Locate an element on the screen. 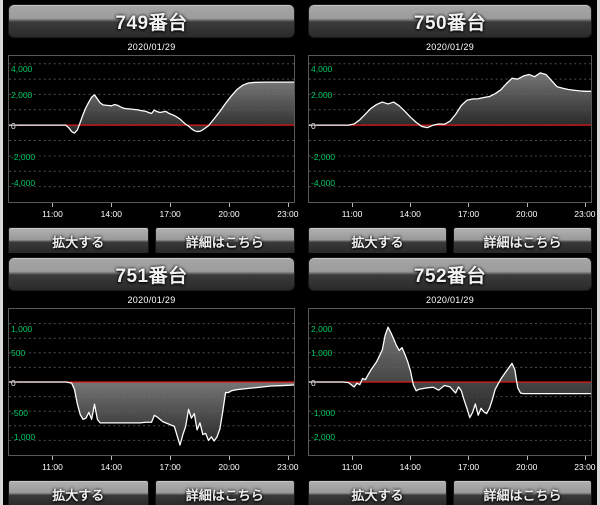 The width and height of the screenshot is (600, 505). panel-title-bar: 751番台 is located at coordinates (151, 274).